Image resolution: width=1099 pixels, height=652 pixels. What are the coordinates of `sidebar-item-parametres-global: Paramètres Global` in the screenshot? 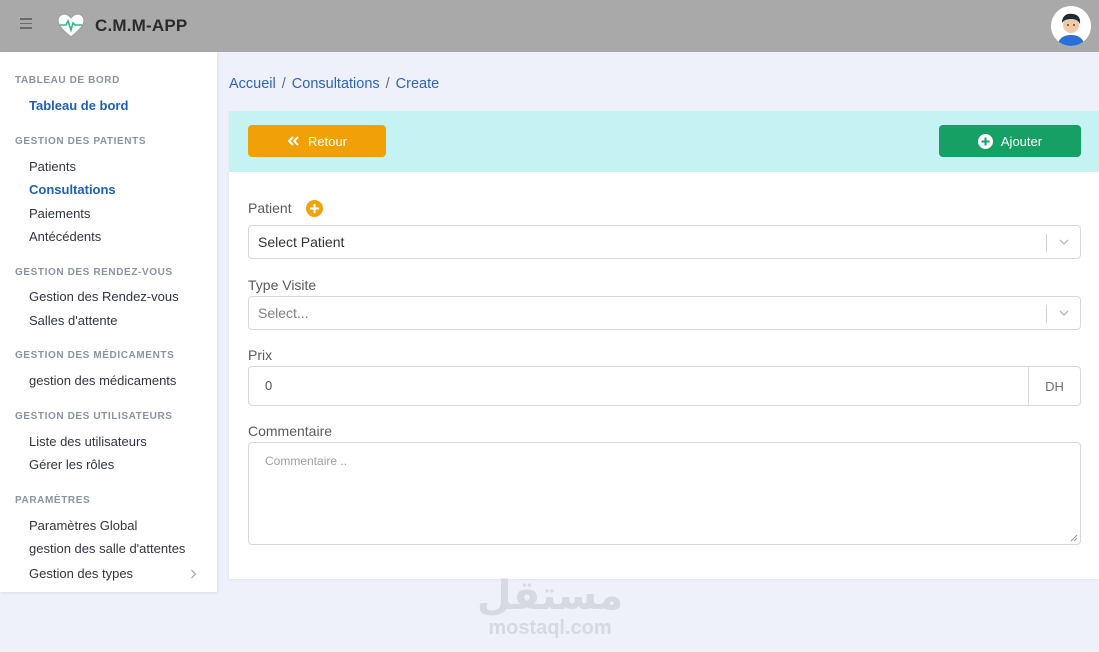 It's located at (83, 525).